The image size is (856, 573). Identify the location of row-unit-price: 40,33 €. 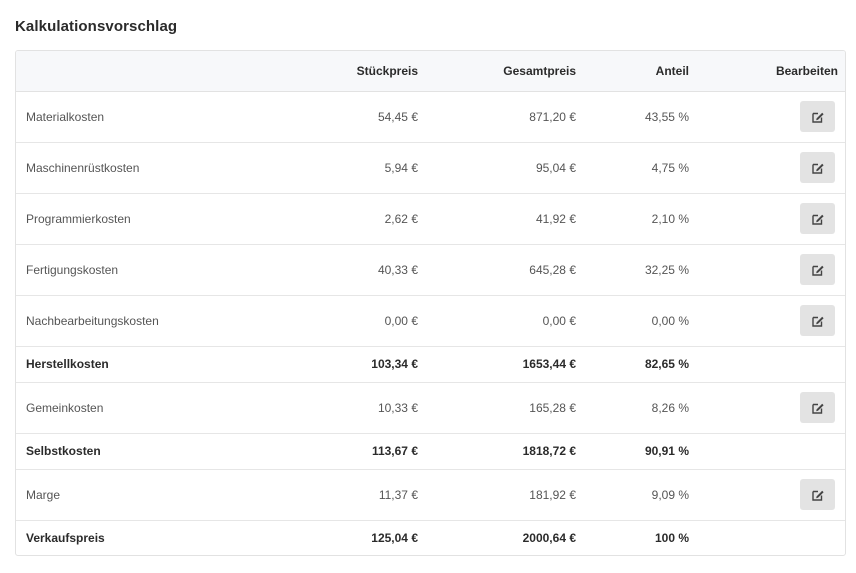
(354, 270).